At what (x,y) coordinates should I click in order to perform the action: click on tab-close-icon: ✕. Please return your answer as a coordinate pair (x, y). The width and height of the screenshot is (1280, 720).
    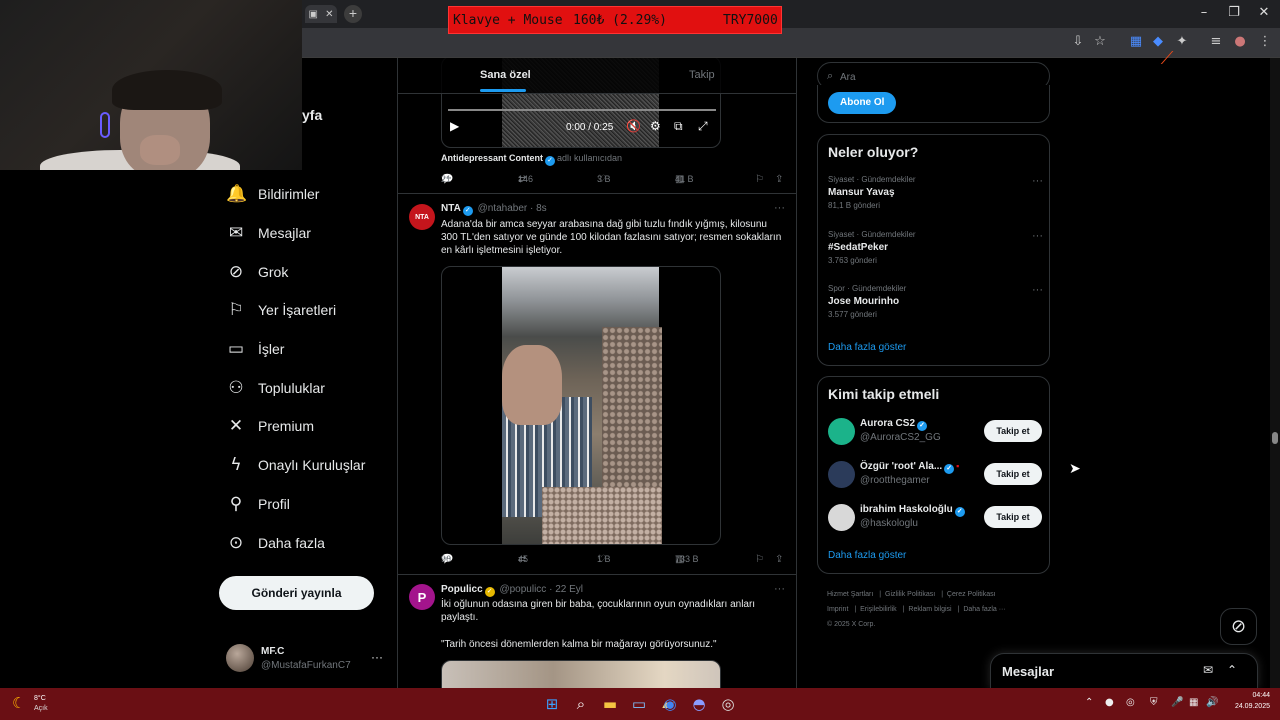
    Looking at the image, I should click on (329, 14).